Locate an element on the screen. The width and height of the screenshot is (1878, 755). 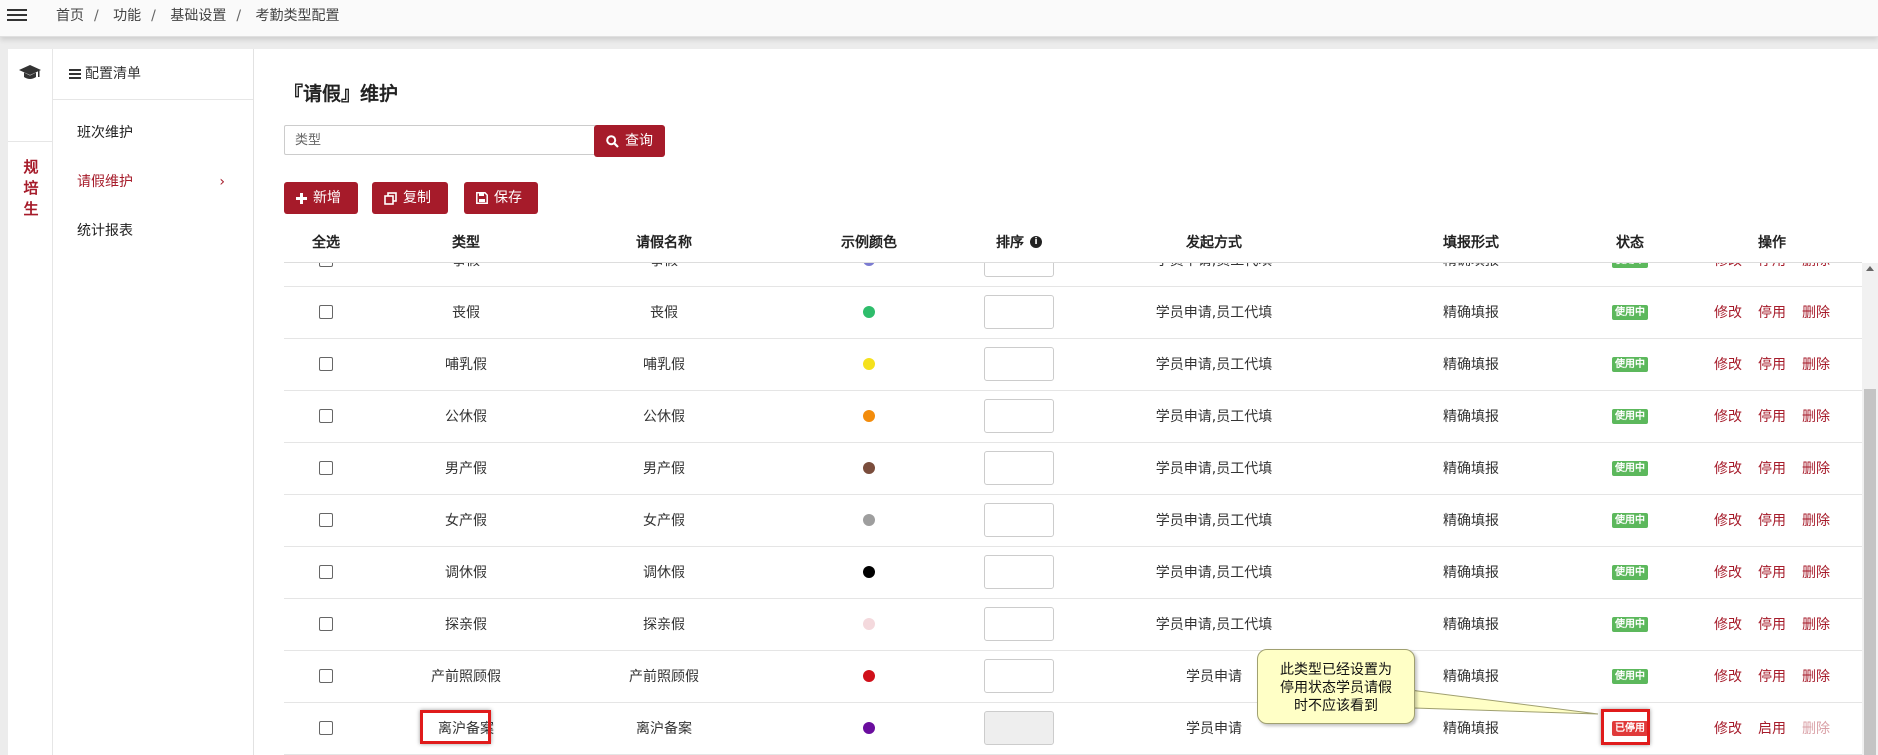
config-item-leave: 请假维护 › is located at coordinates (153, 182).